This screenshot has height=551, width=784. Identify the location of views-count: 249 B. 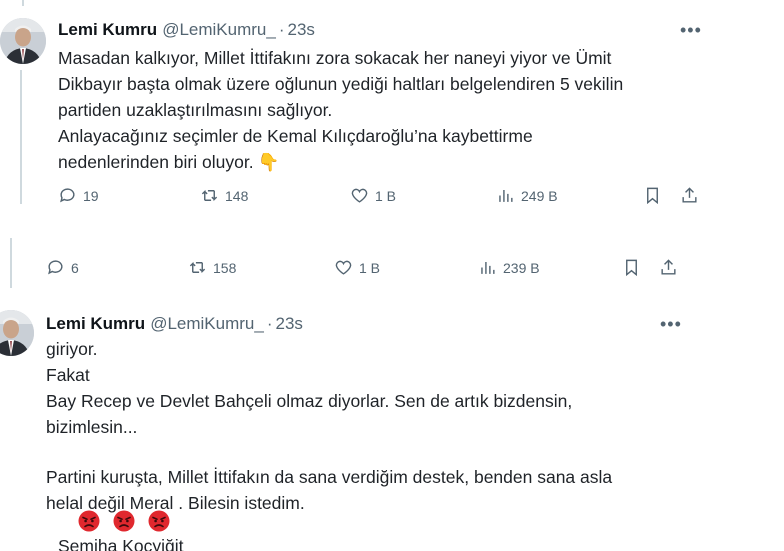
(539, 195).